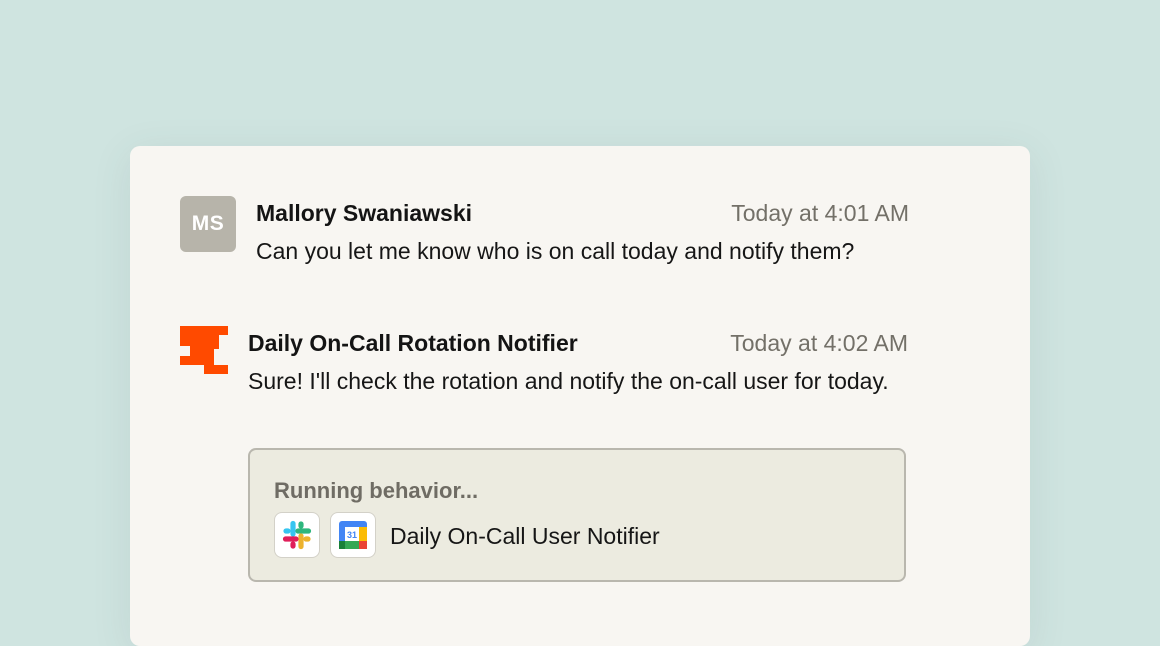  Describe the element at coordinates (208, 224) in the screenshot. I see `avatar: MS` at that location.